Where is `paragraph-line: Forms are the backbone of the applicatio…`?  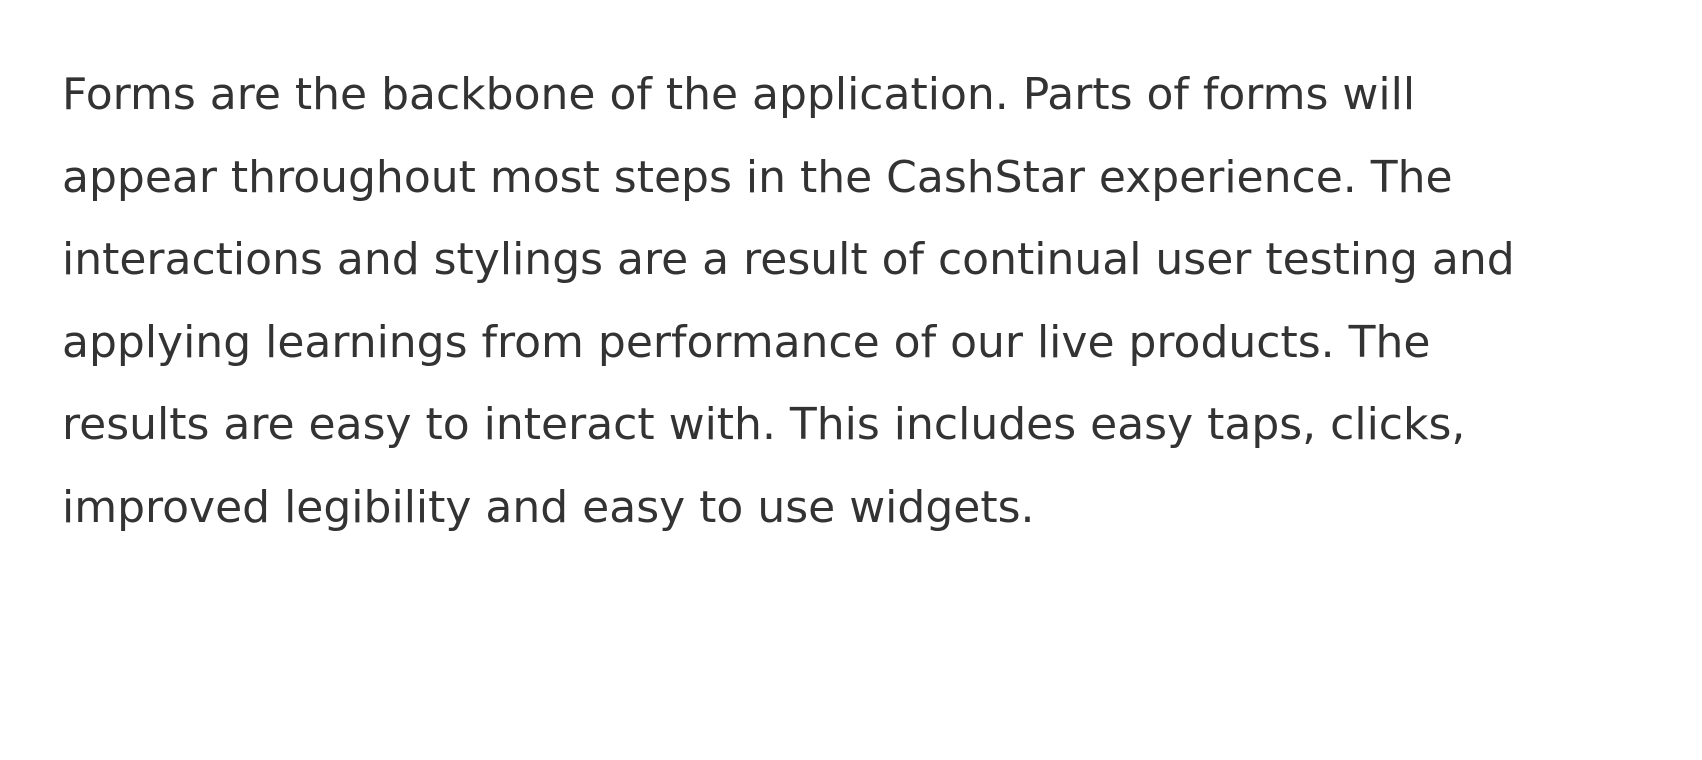
paragraph-line: Forms are the backbone of the applicatio… is located at coordinates (739, 94).